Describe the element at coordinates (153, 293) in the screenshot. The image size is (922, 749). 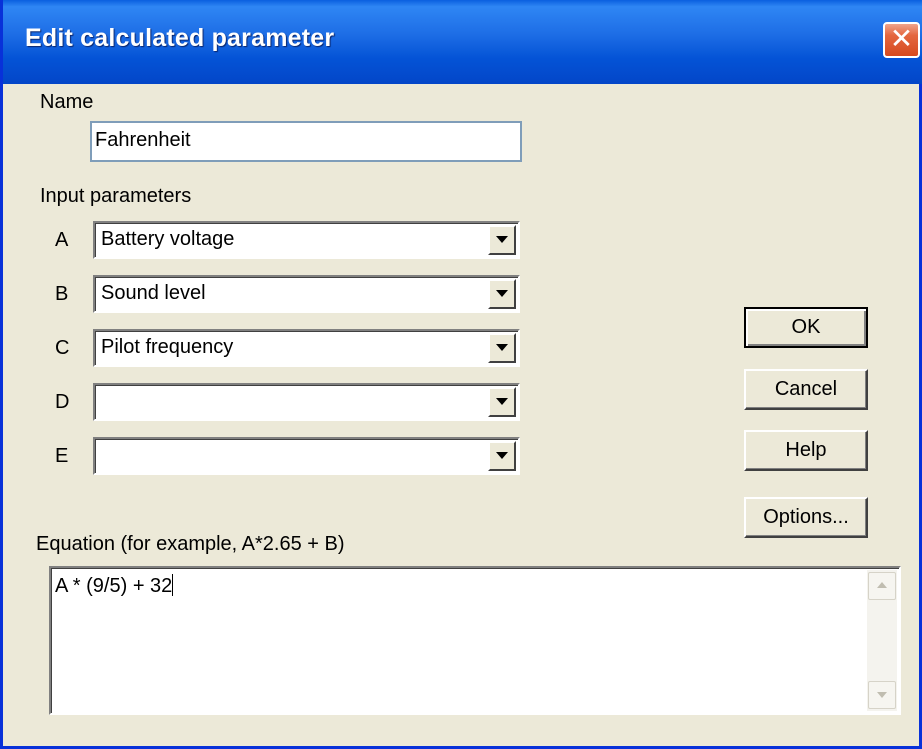
I see `param-b-value: Sound level` at that location.